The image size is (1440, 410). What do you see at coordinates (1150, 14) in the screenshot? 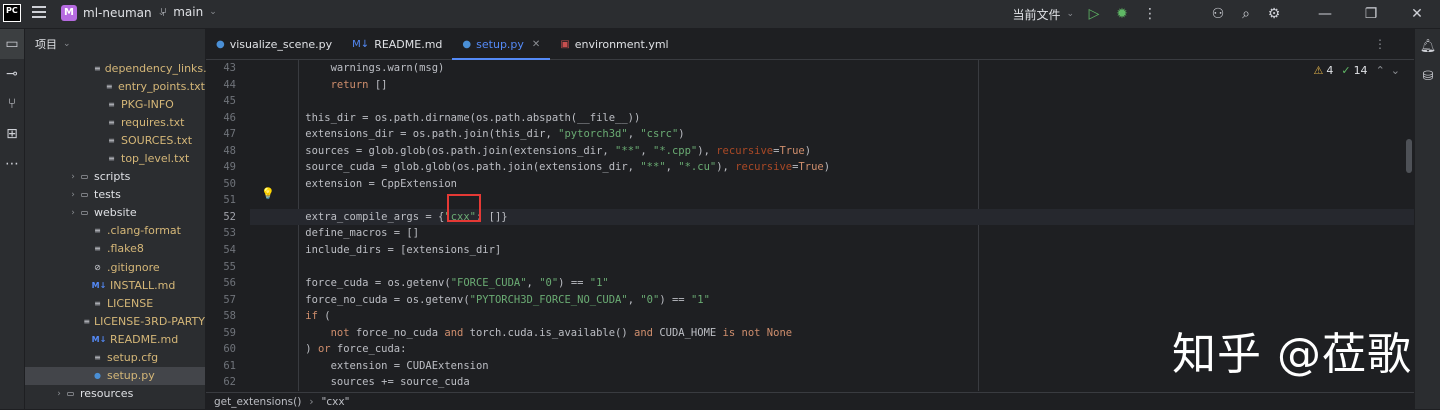
I see `more-actions-icon: ⋮` at bounding box center [1150, 14].